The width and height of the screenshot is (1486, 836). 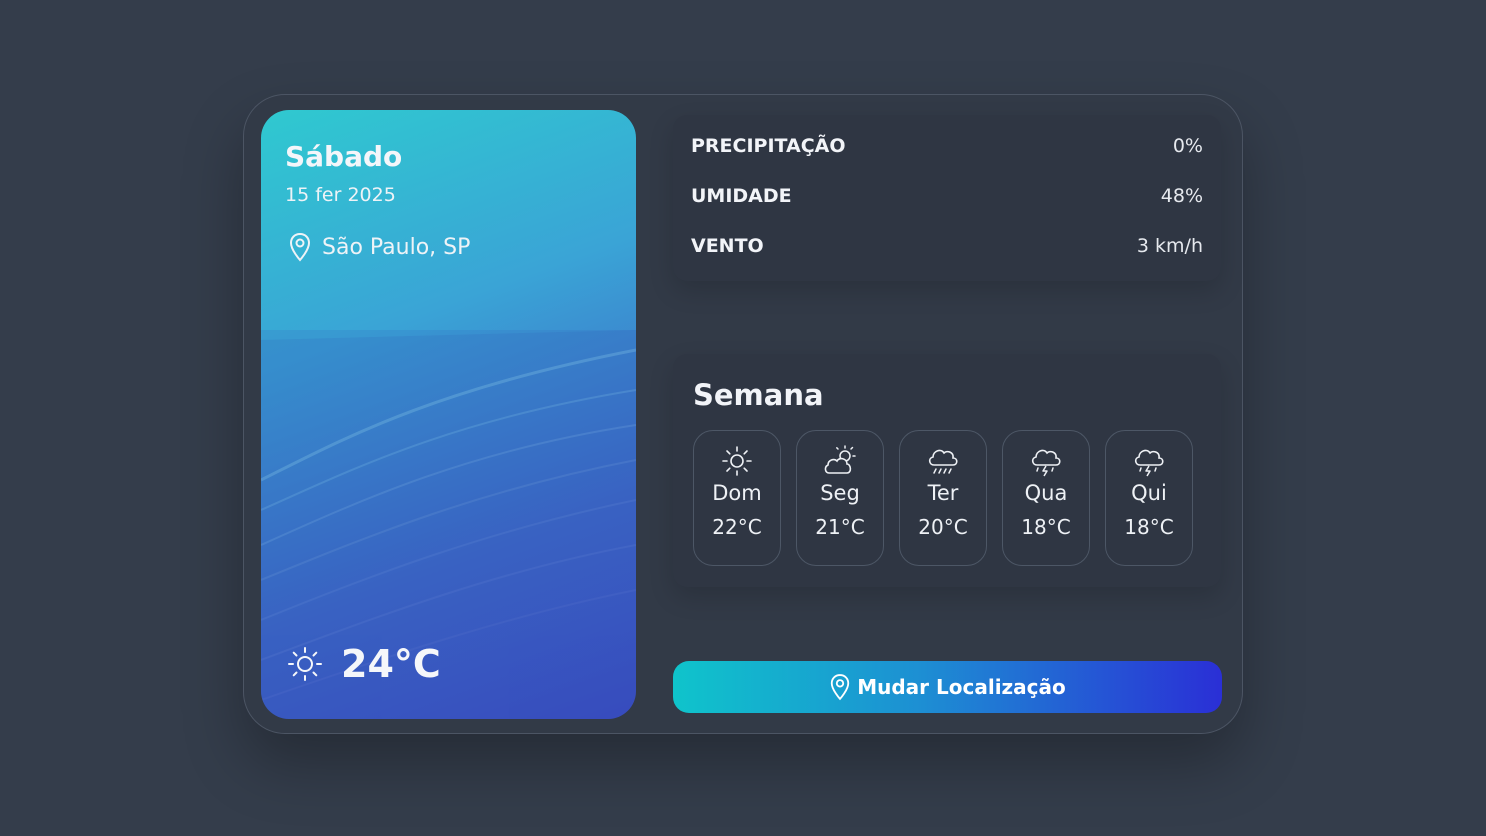 I want to click on partly-cloudy-icon, so click(x=840, y=459).